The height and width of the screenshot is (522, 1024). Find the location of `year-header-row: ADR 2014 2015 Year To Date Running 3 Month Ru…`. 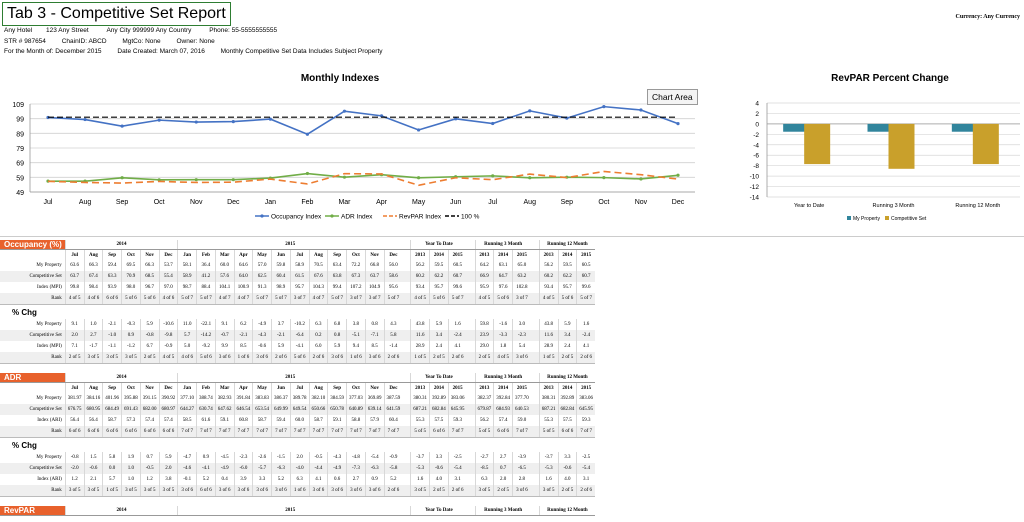

year-header-row: ADR 2014 2015 Year To Date Running 3 Month Ru… is located at coordinates (298, 378).